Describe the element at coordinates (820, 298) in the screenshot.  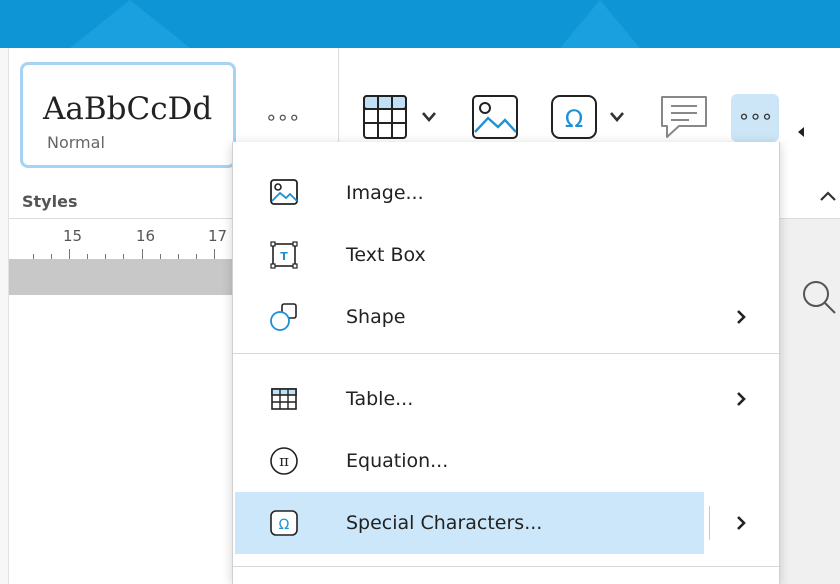
I see `search-icon` at that location.